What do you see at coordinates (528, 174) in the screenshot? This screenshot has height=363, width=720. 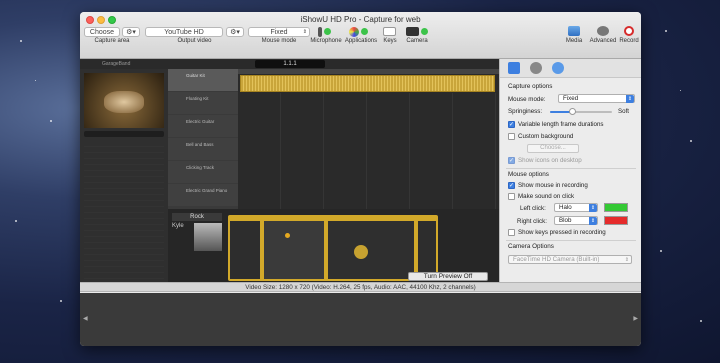 I see `mouse-options-heading: Mouse options` at bounding box center [528, 174].